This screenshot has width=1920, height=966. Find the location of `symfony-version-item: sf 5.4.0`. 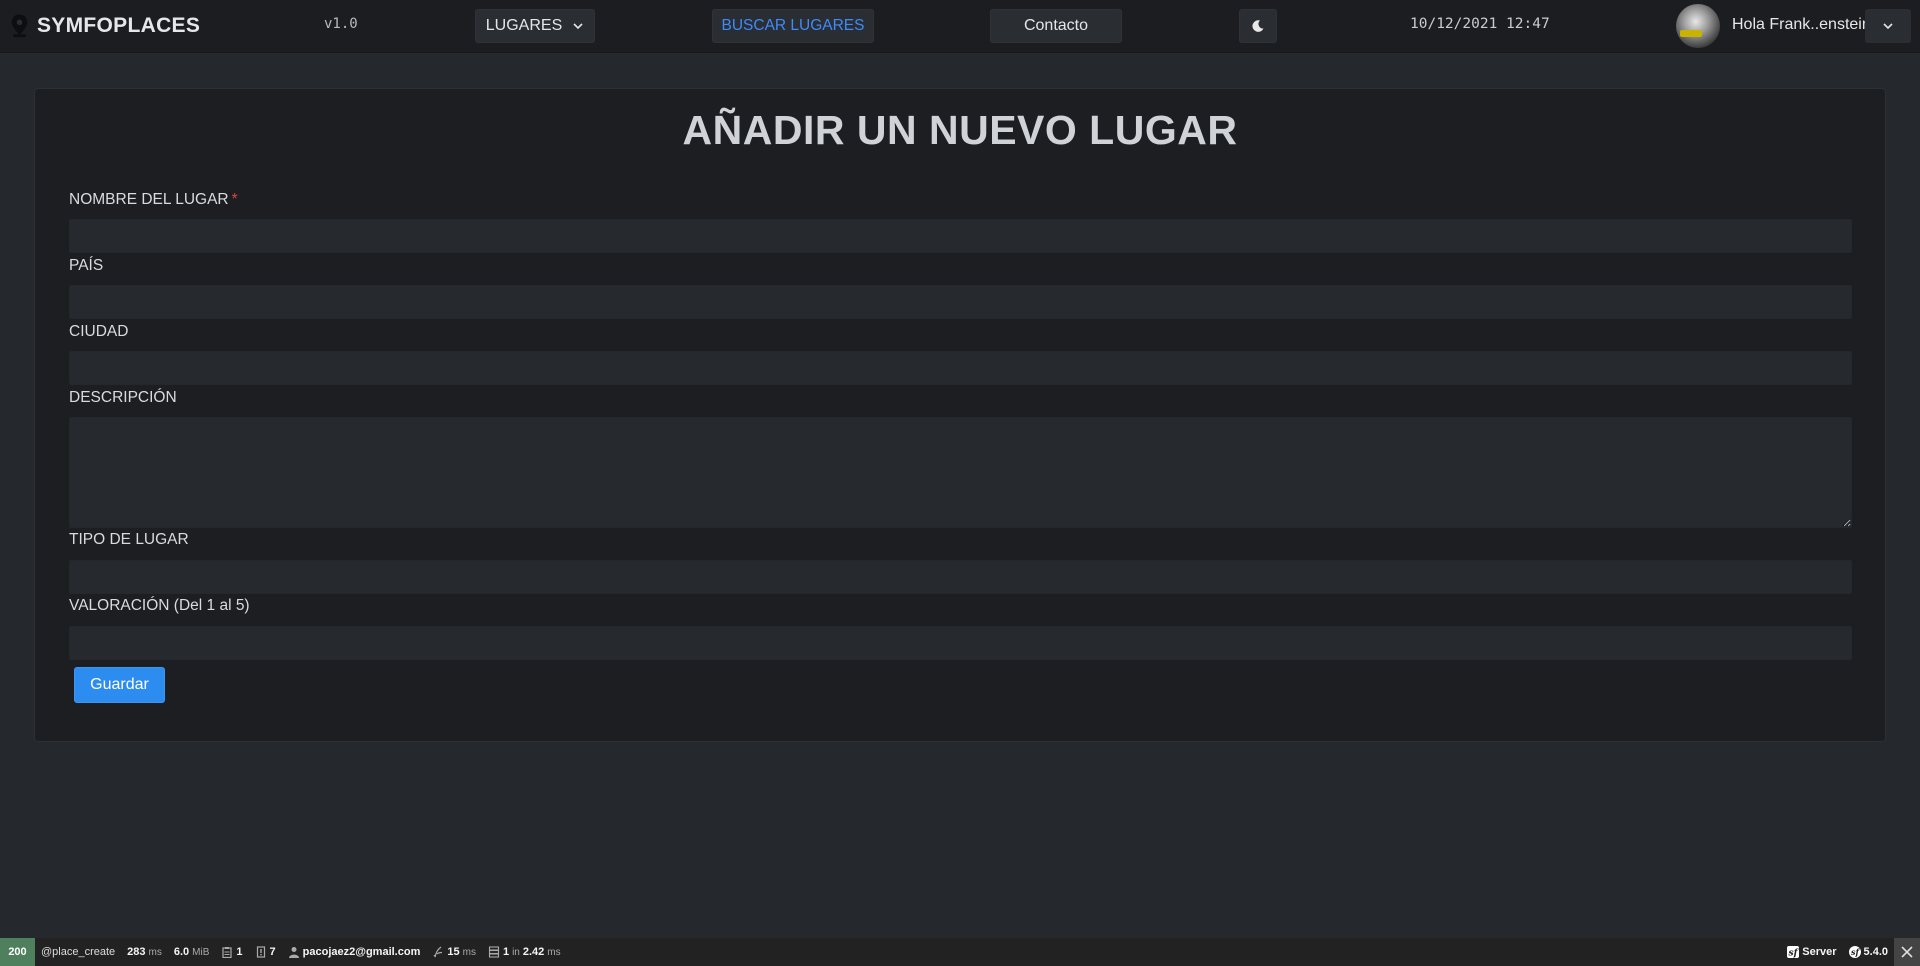

symfony-version-item: sf 5.4.0 is located at coordinates (1868, 952).